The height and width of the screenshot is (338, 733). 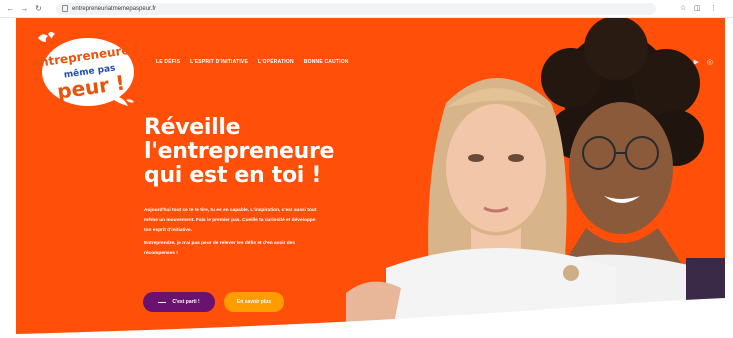 What do you see at coordinates (356, 9) in the screenshot?
I see `address-bar: entrepreneuriatmemepaspeur.fr` at bounding box center [356, 9].